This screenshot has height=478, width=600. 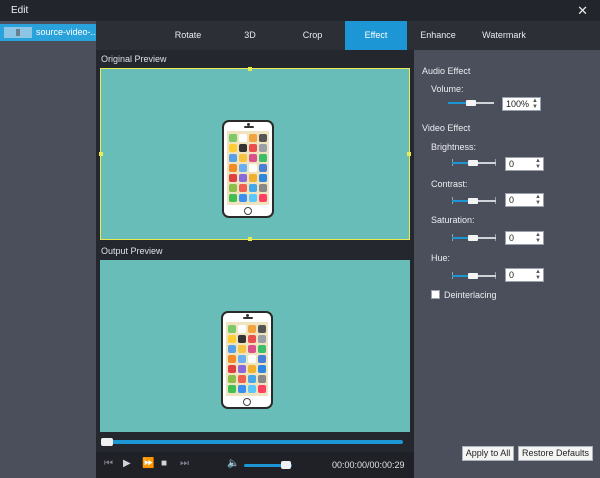 I want to click on tab-watermark: Watermark, so click(x=504, y=35).